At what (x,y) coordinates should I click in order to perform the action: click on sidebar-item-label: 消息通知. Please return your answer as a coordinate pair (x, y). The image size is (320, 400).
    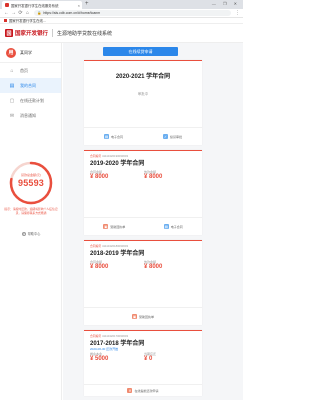
    Looking at the image, I should click on (28, 115).